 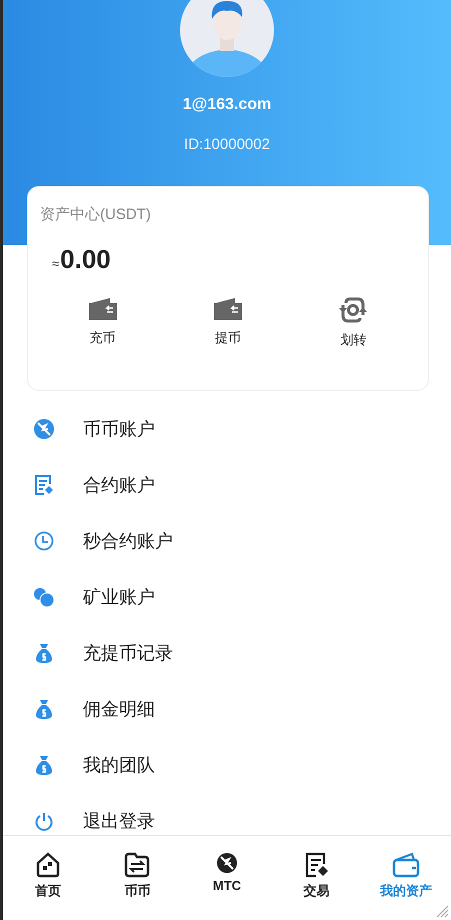 I want to click on account-id: ID:10000002, so click(x=227, y=144).